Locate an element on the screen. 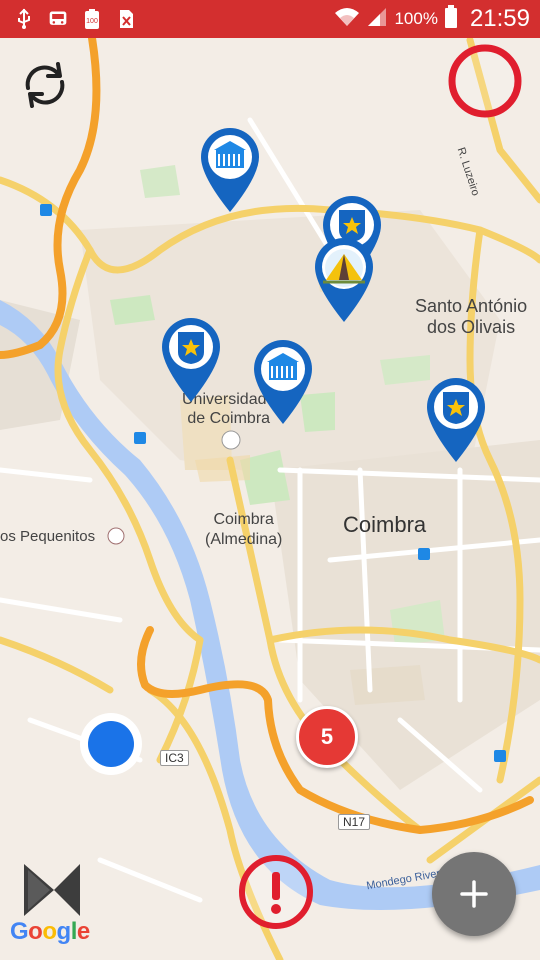 The height and width of the screenshot is (960, 540). label-coimbra: Coimbra is located at coordinates (385, 524).